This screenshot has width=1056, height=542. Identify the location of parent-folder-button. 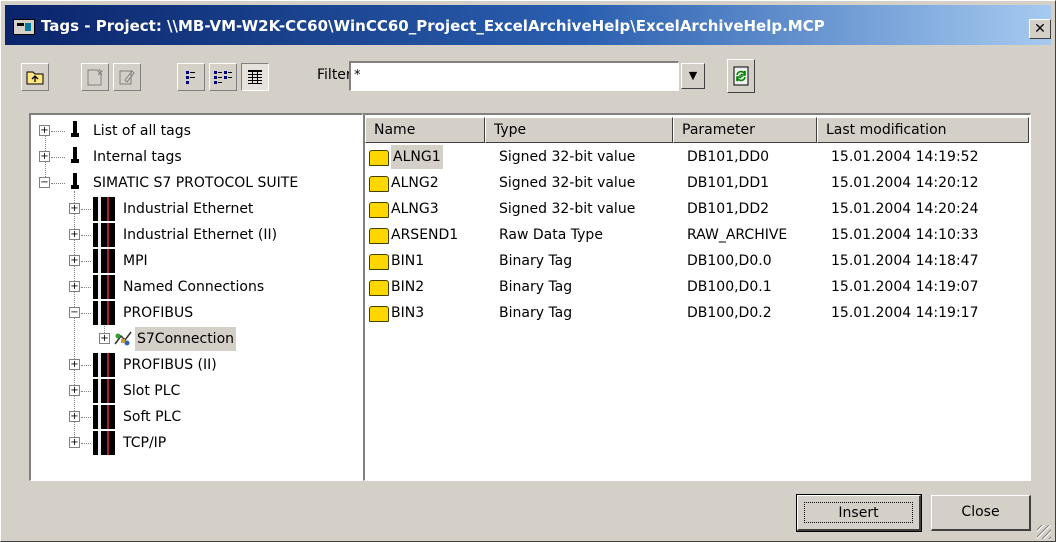
(35, 77).